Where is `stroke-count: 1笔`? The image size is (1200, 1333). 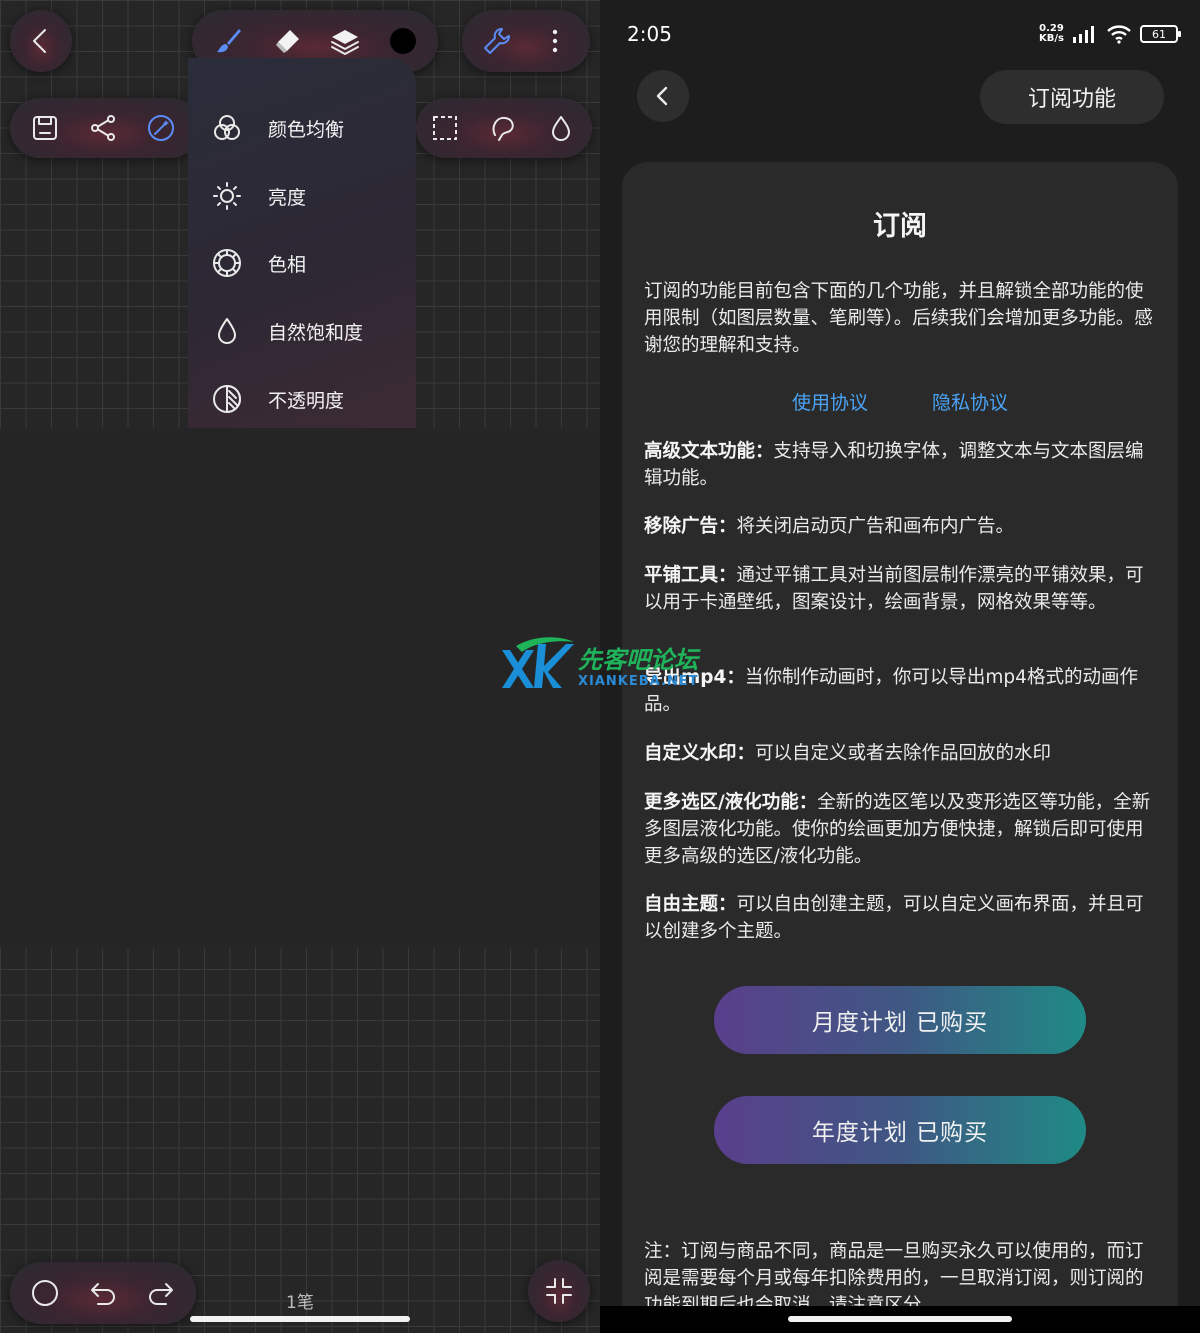 stroke-count: 1笔 is located at coordinates (300, 1303).